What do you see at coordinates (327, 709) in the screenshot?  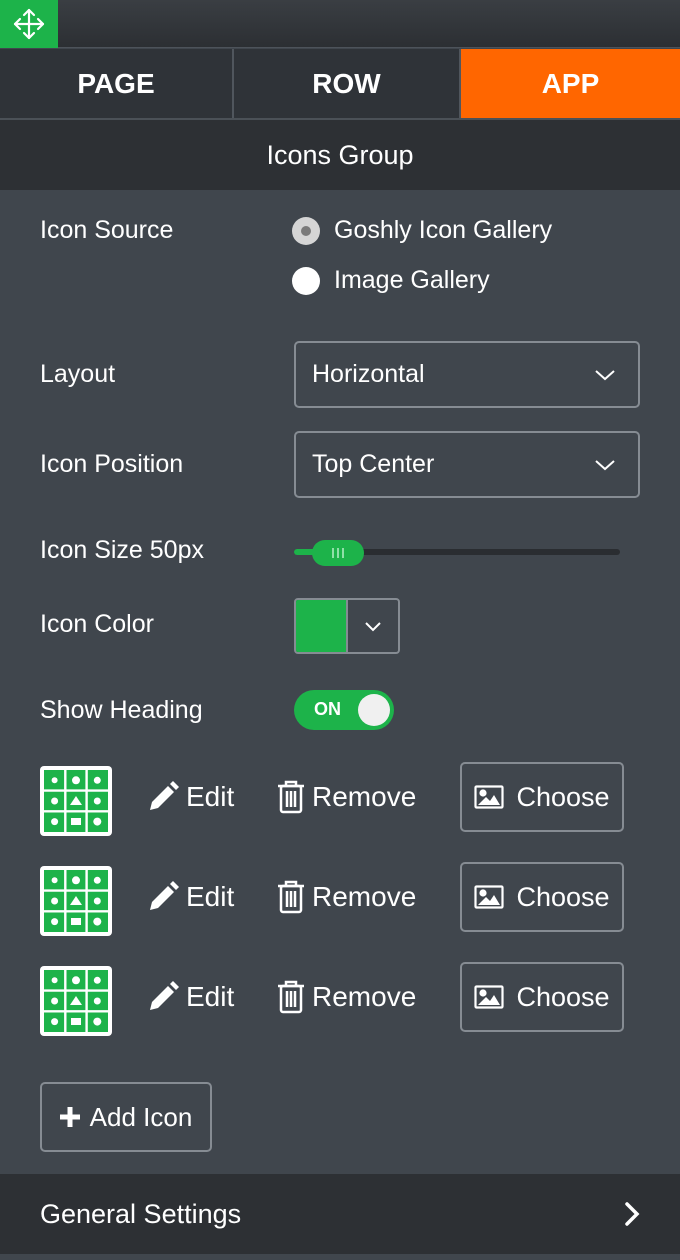 I see `toggle-state-text: ON` at bounding box center [327, 709].